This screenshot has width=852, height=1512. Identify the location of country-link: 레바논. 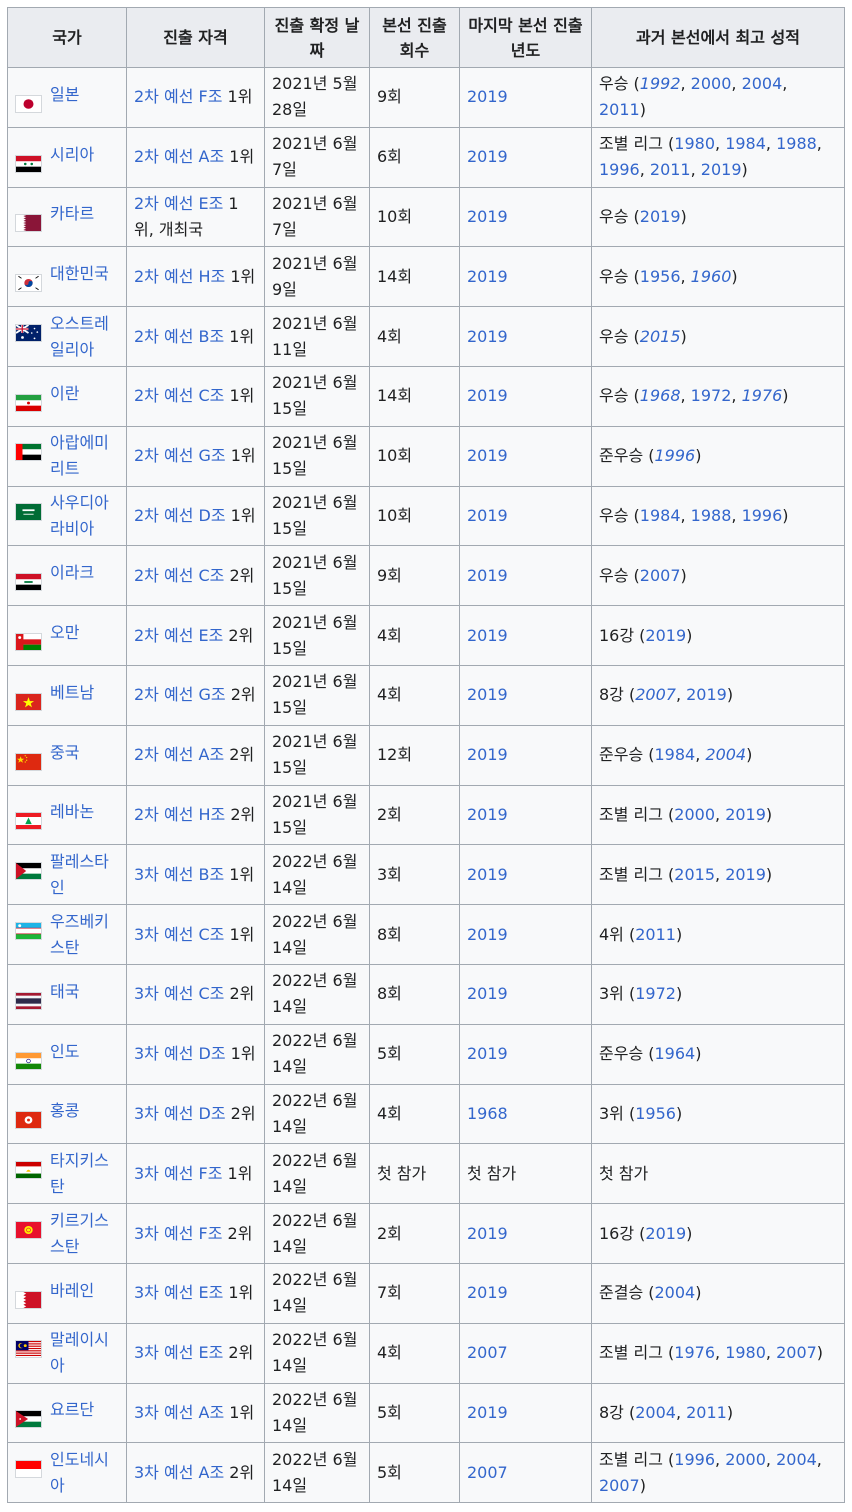
(72, 812).